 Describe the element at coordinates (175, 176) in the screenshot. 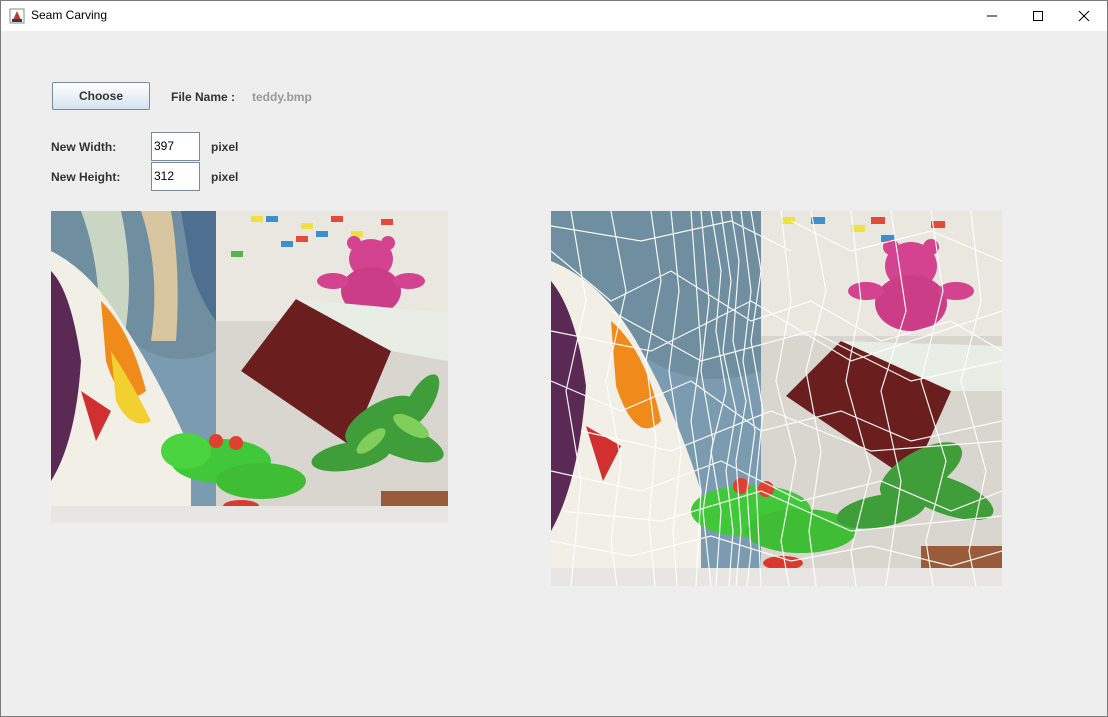

I see `new-height-input: 312` at that location.